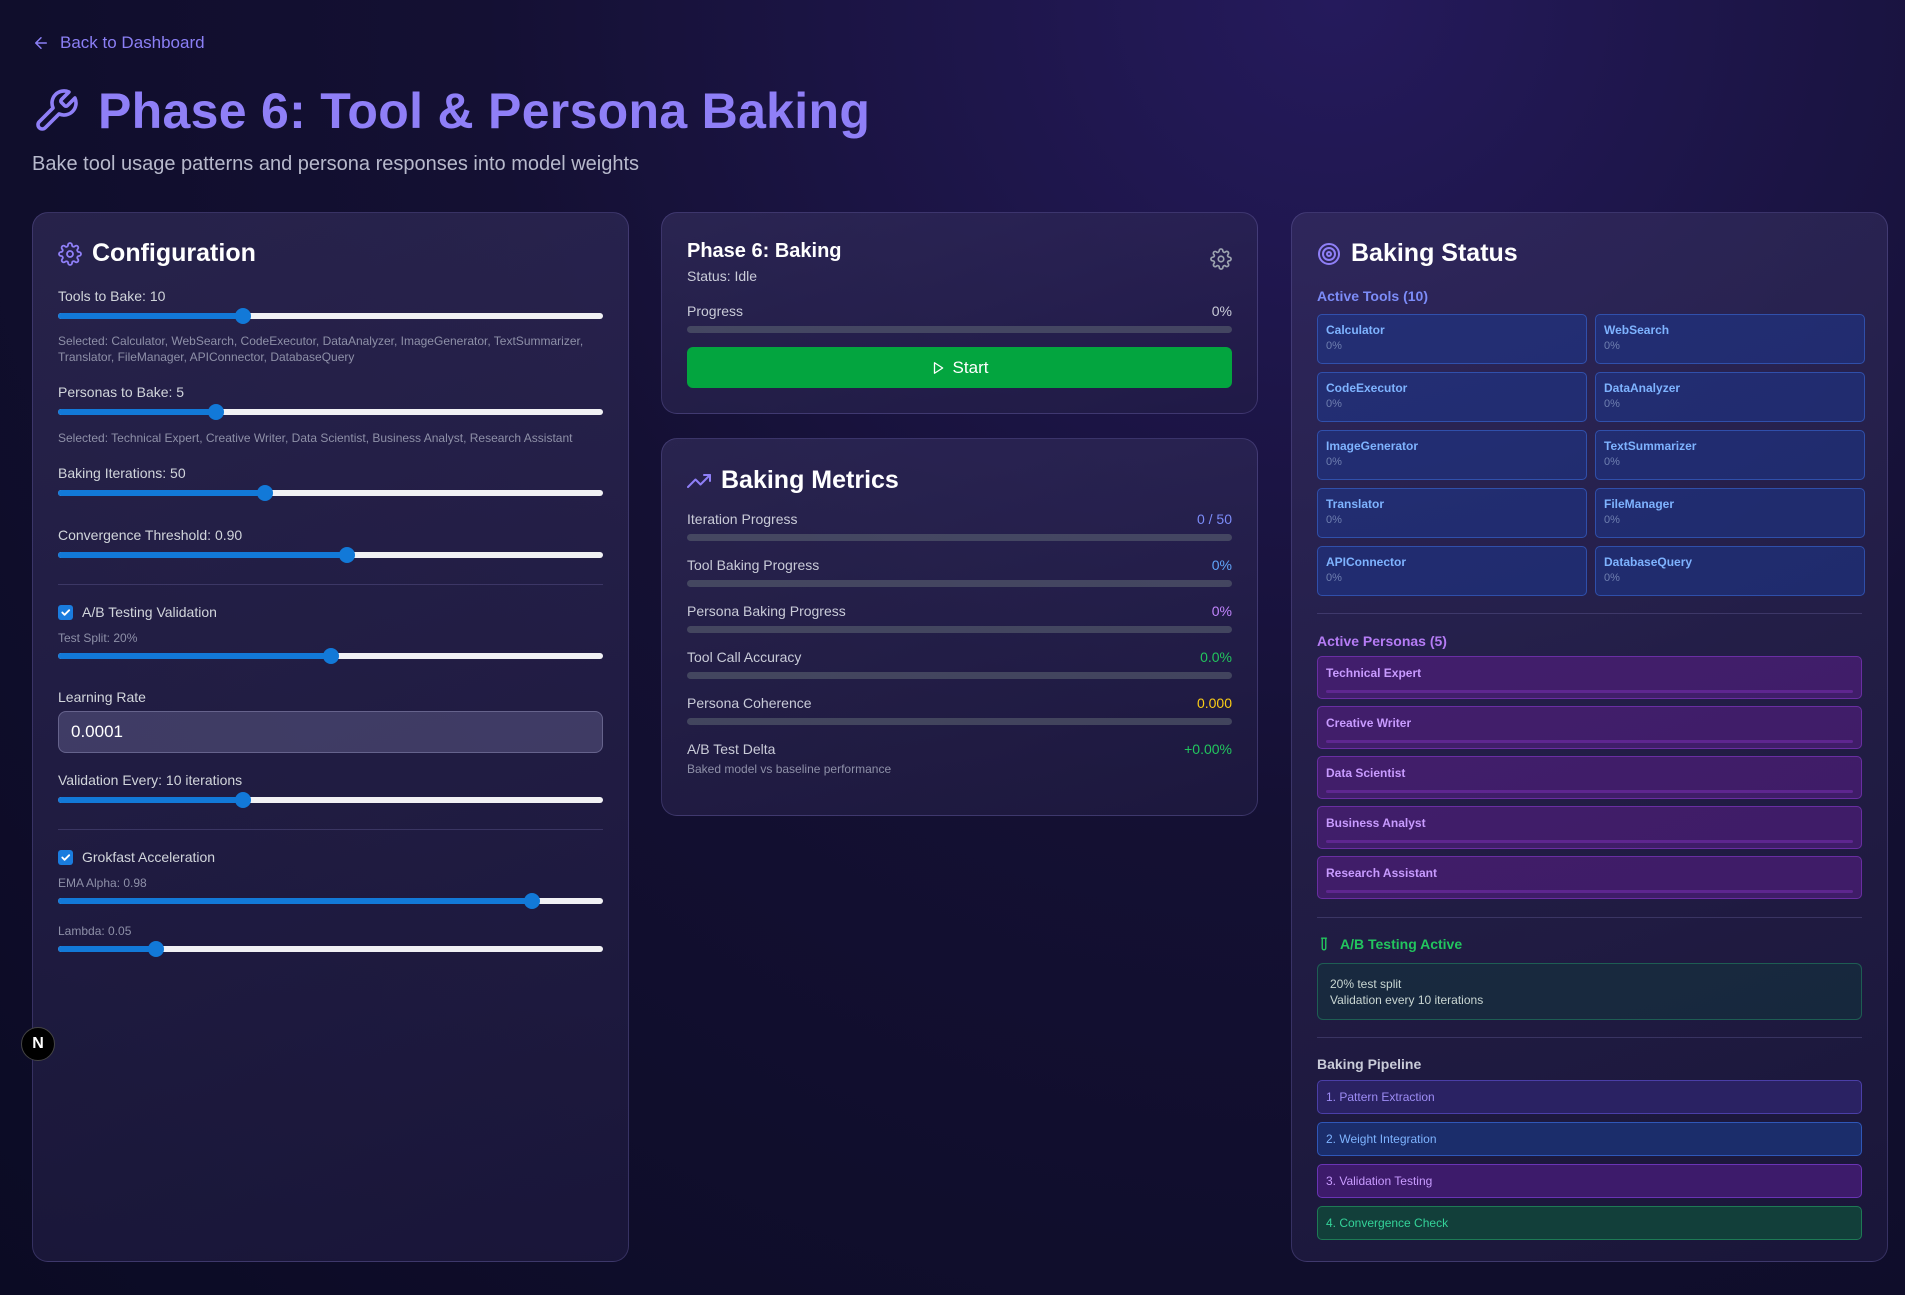 The image size is (1905, 1295). Describe the element at coordinates (70, 253) in the screenshot. I see `gear-icon` at that location.